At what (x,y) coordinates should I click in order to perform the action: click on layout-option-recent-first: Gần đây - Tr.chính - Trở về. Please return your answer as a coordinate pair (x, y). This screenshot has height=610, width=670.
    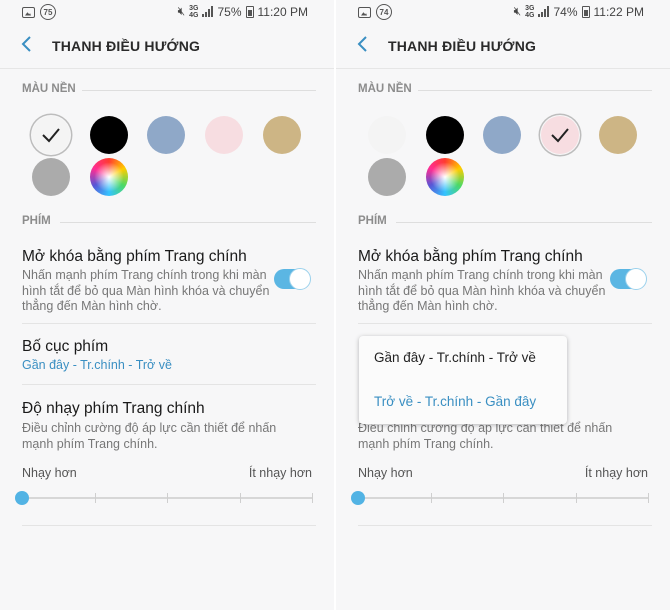
    Looking at the image, I should click on (455, 357).